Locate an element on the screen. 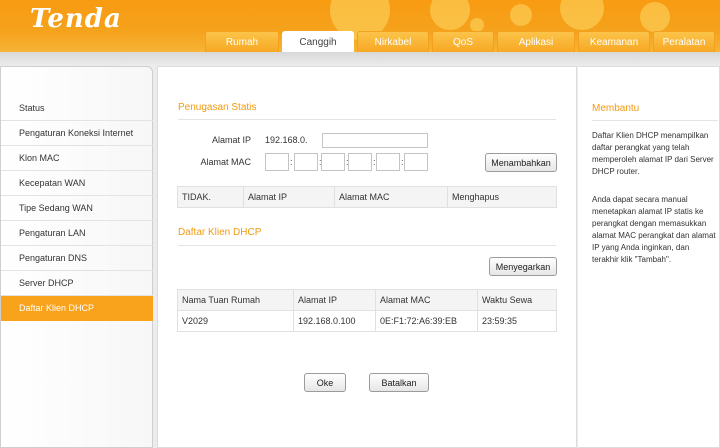 The image size is (720, 448). tab-nirkabel: Nirkabel is located at coordinates (393, 41).